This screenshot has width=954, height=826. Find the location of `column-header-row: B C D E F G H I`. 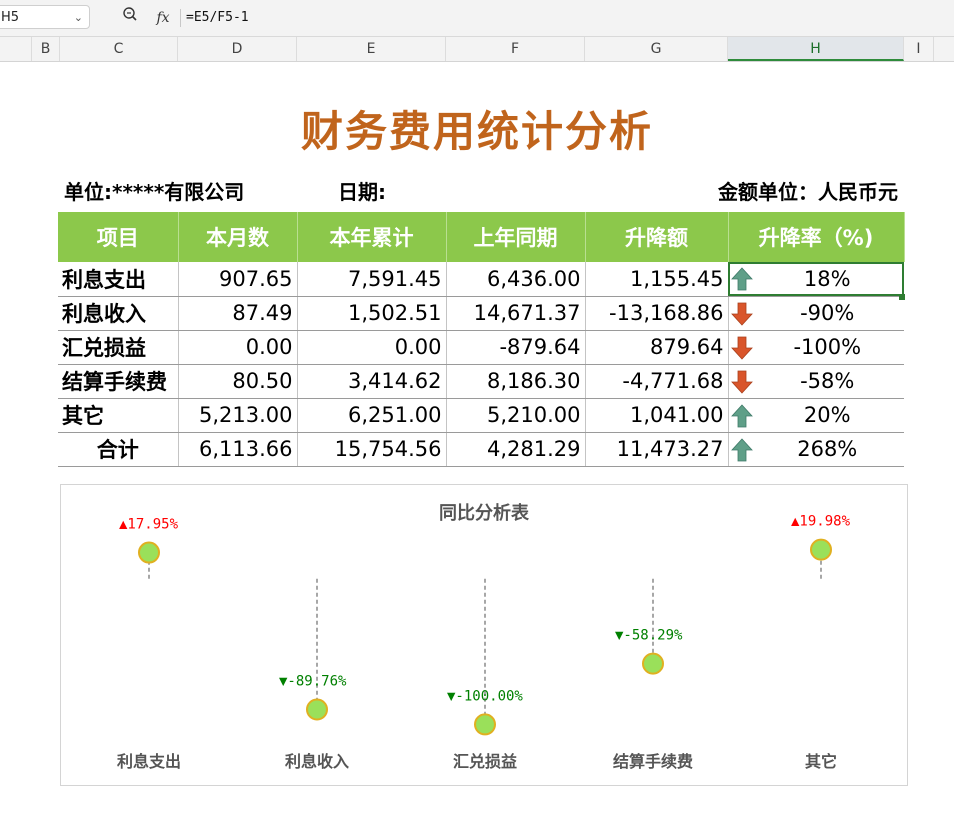

column-header-row: B C D E F G H I is located at coordinates (477, 49).